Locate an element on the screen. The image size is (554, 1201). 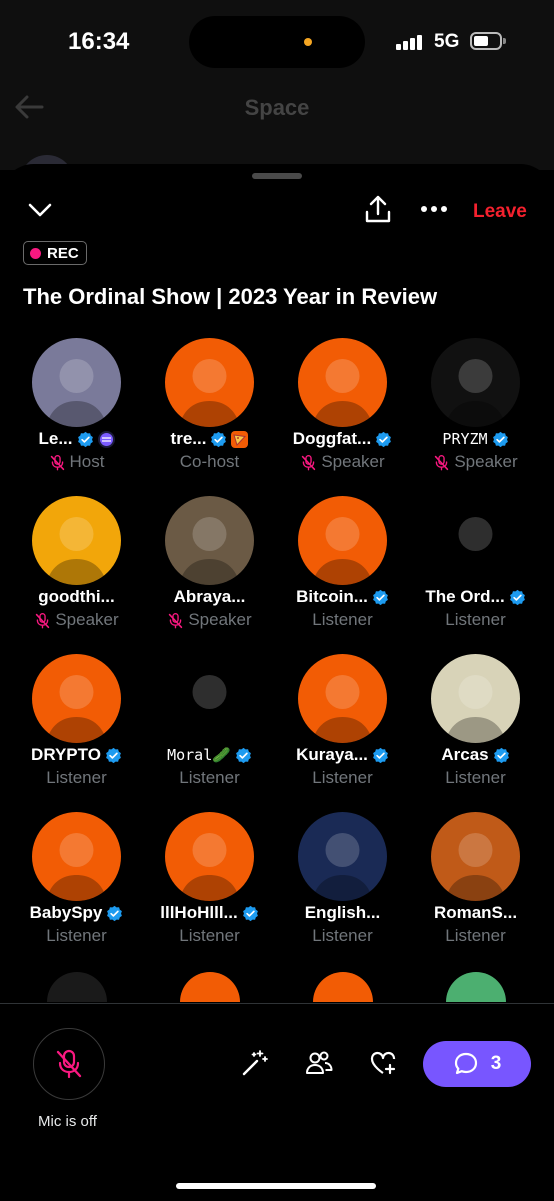
participant-tile: RomanS... Listener is located at coordinates (475, 887).